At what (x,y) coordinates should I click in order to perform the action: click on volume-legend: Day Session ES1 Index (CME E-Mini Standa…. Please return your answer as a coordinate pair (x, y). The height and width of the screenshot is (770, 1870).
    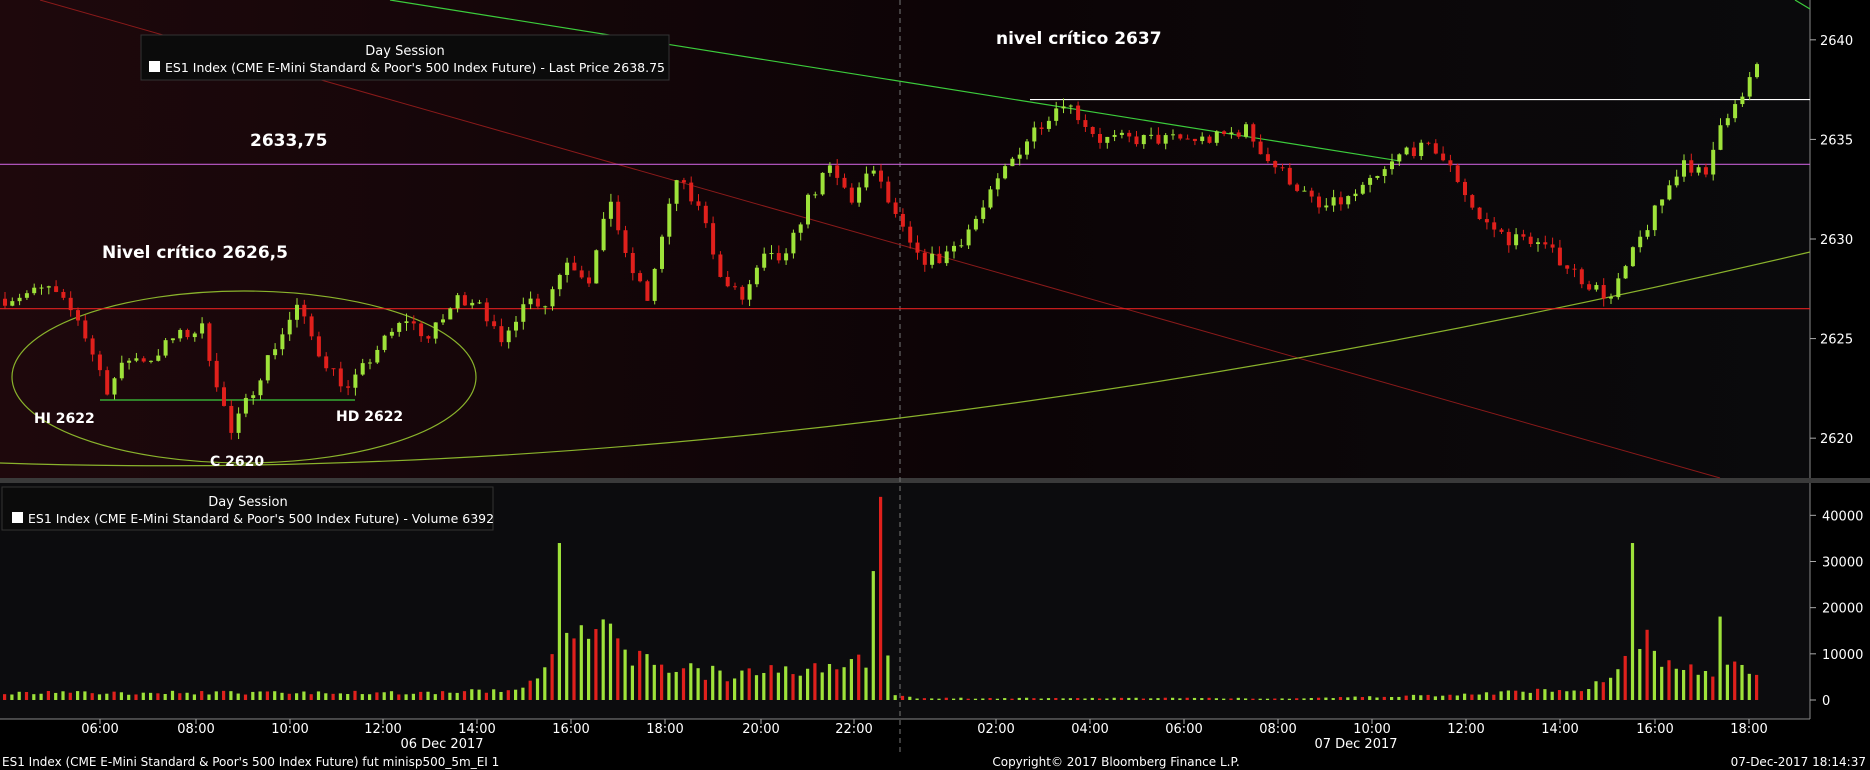
    Looking at the image, I should click on (247, 508).